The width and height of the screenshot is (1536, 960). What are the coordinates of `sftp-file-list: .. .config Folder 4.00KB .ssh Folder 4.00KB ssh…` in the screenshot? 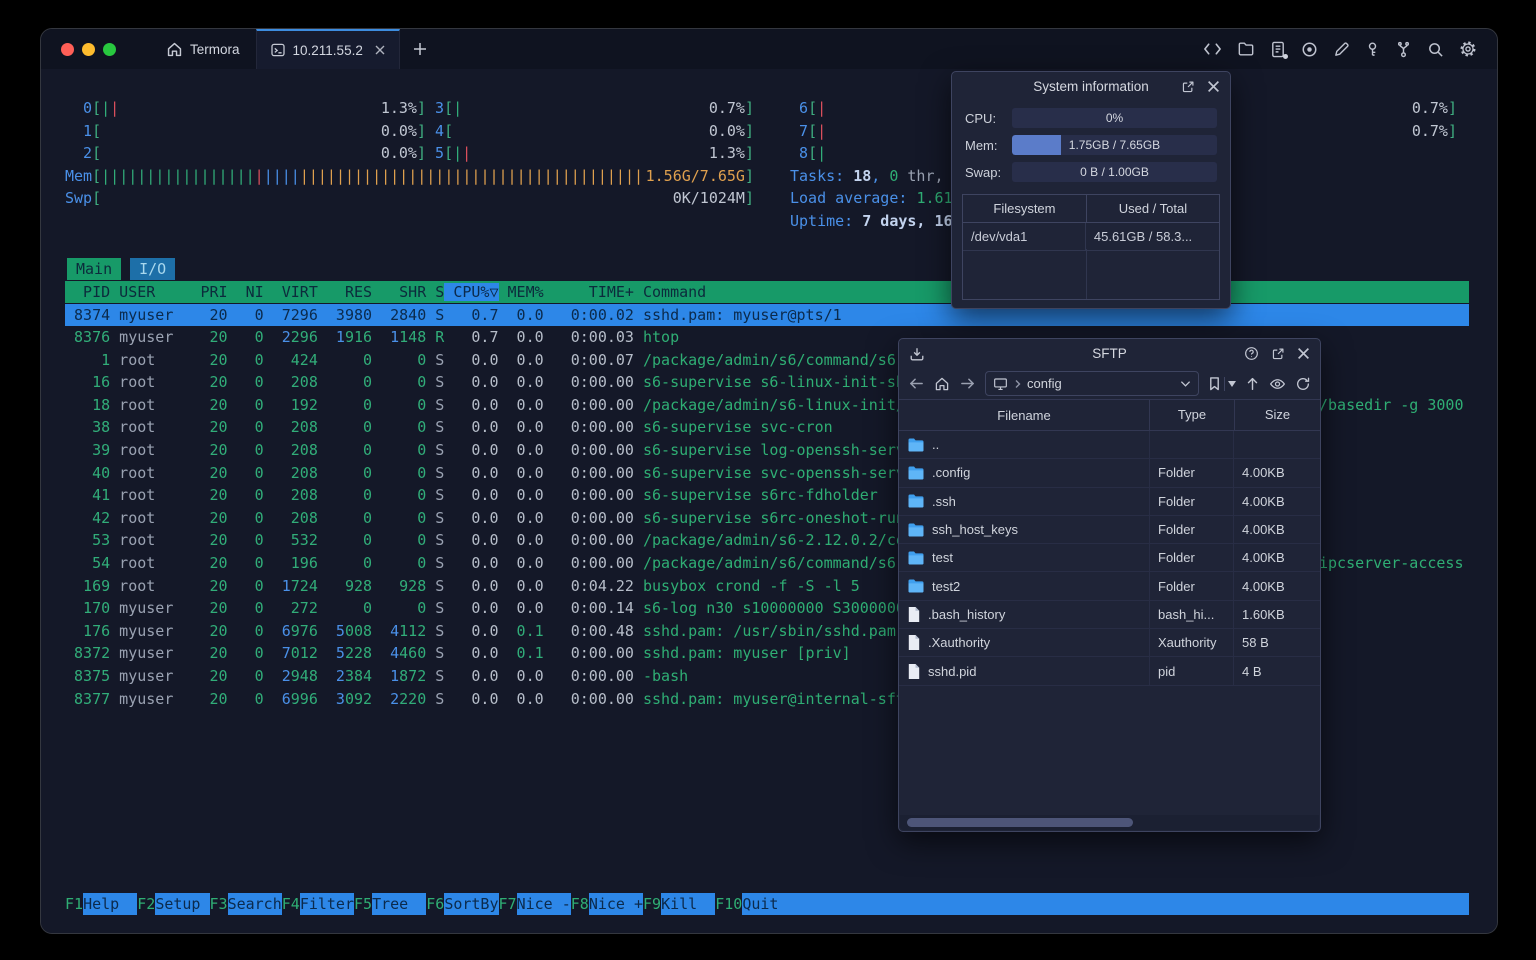 It's located at (1109, 558).